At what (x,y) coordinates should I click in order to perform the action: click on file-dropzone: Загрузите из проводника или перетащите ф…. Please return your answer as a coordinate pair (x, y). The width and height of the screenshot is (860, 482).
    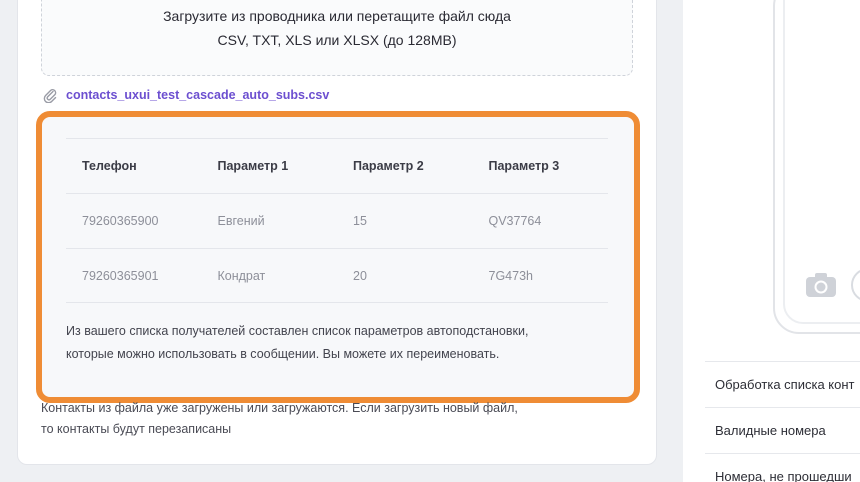
    Looking at the image, I should click on (337, 38).